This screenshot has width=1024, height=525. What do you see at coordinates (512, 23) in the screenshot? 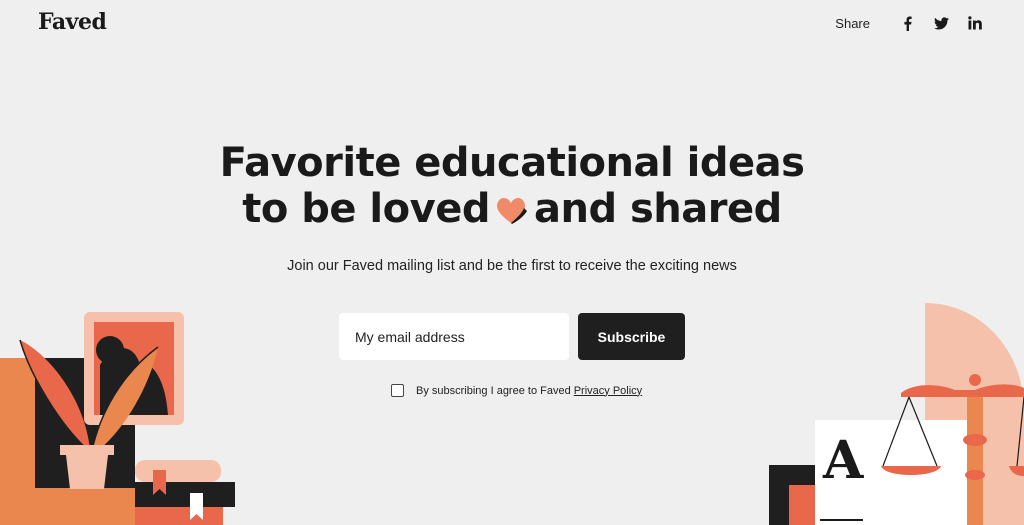
I see `header: Faved Share` at bounding box center [512, 23].